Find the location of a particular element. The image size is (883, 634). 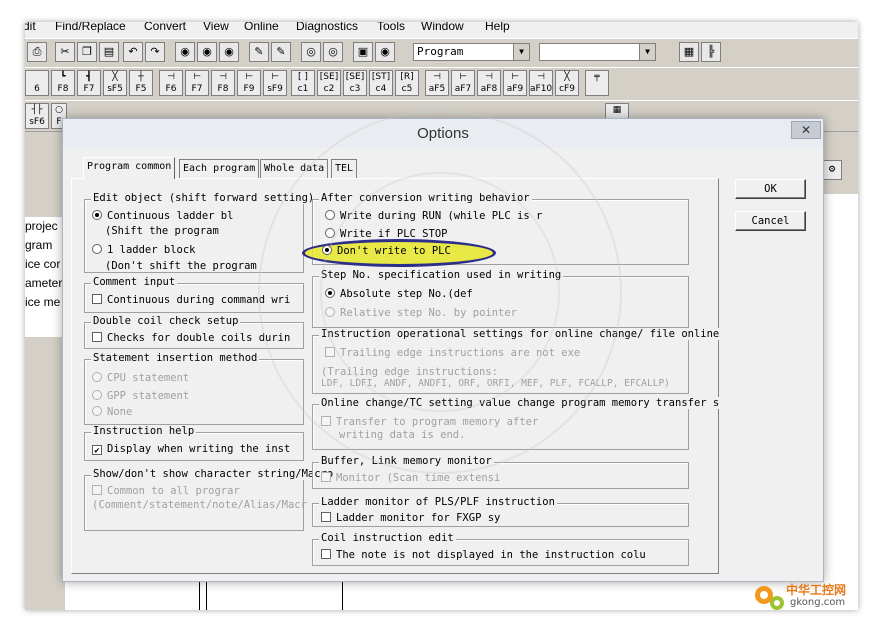

tool-icon: ⚙ is located at coordinates (832, 170).